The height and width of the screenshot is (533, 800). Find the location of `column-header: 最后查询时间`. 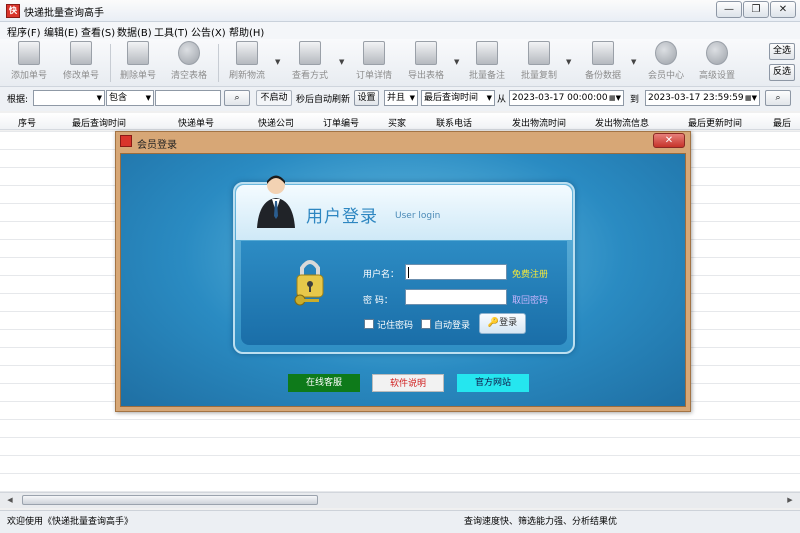

column-header: 最后查询时间 is located at coordinates (99, 122).